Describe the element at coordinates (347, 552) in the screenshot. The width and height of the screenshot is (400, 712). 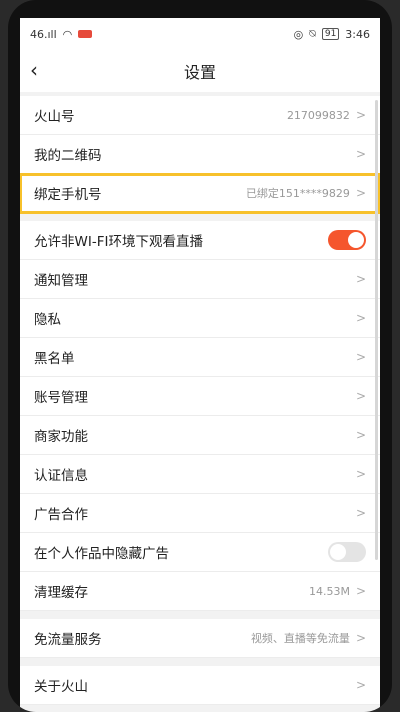
I see `hide-ads-toggle` at that location.